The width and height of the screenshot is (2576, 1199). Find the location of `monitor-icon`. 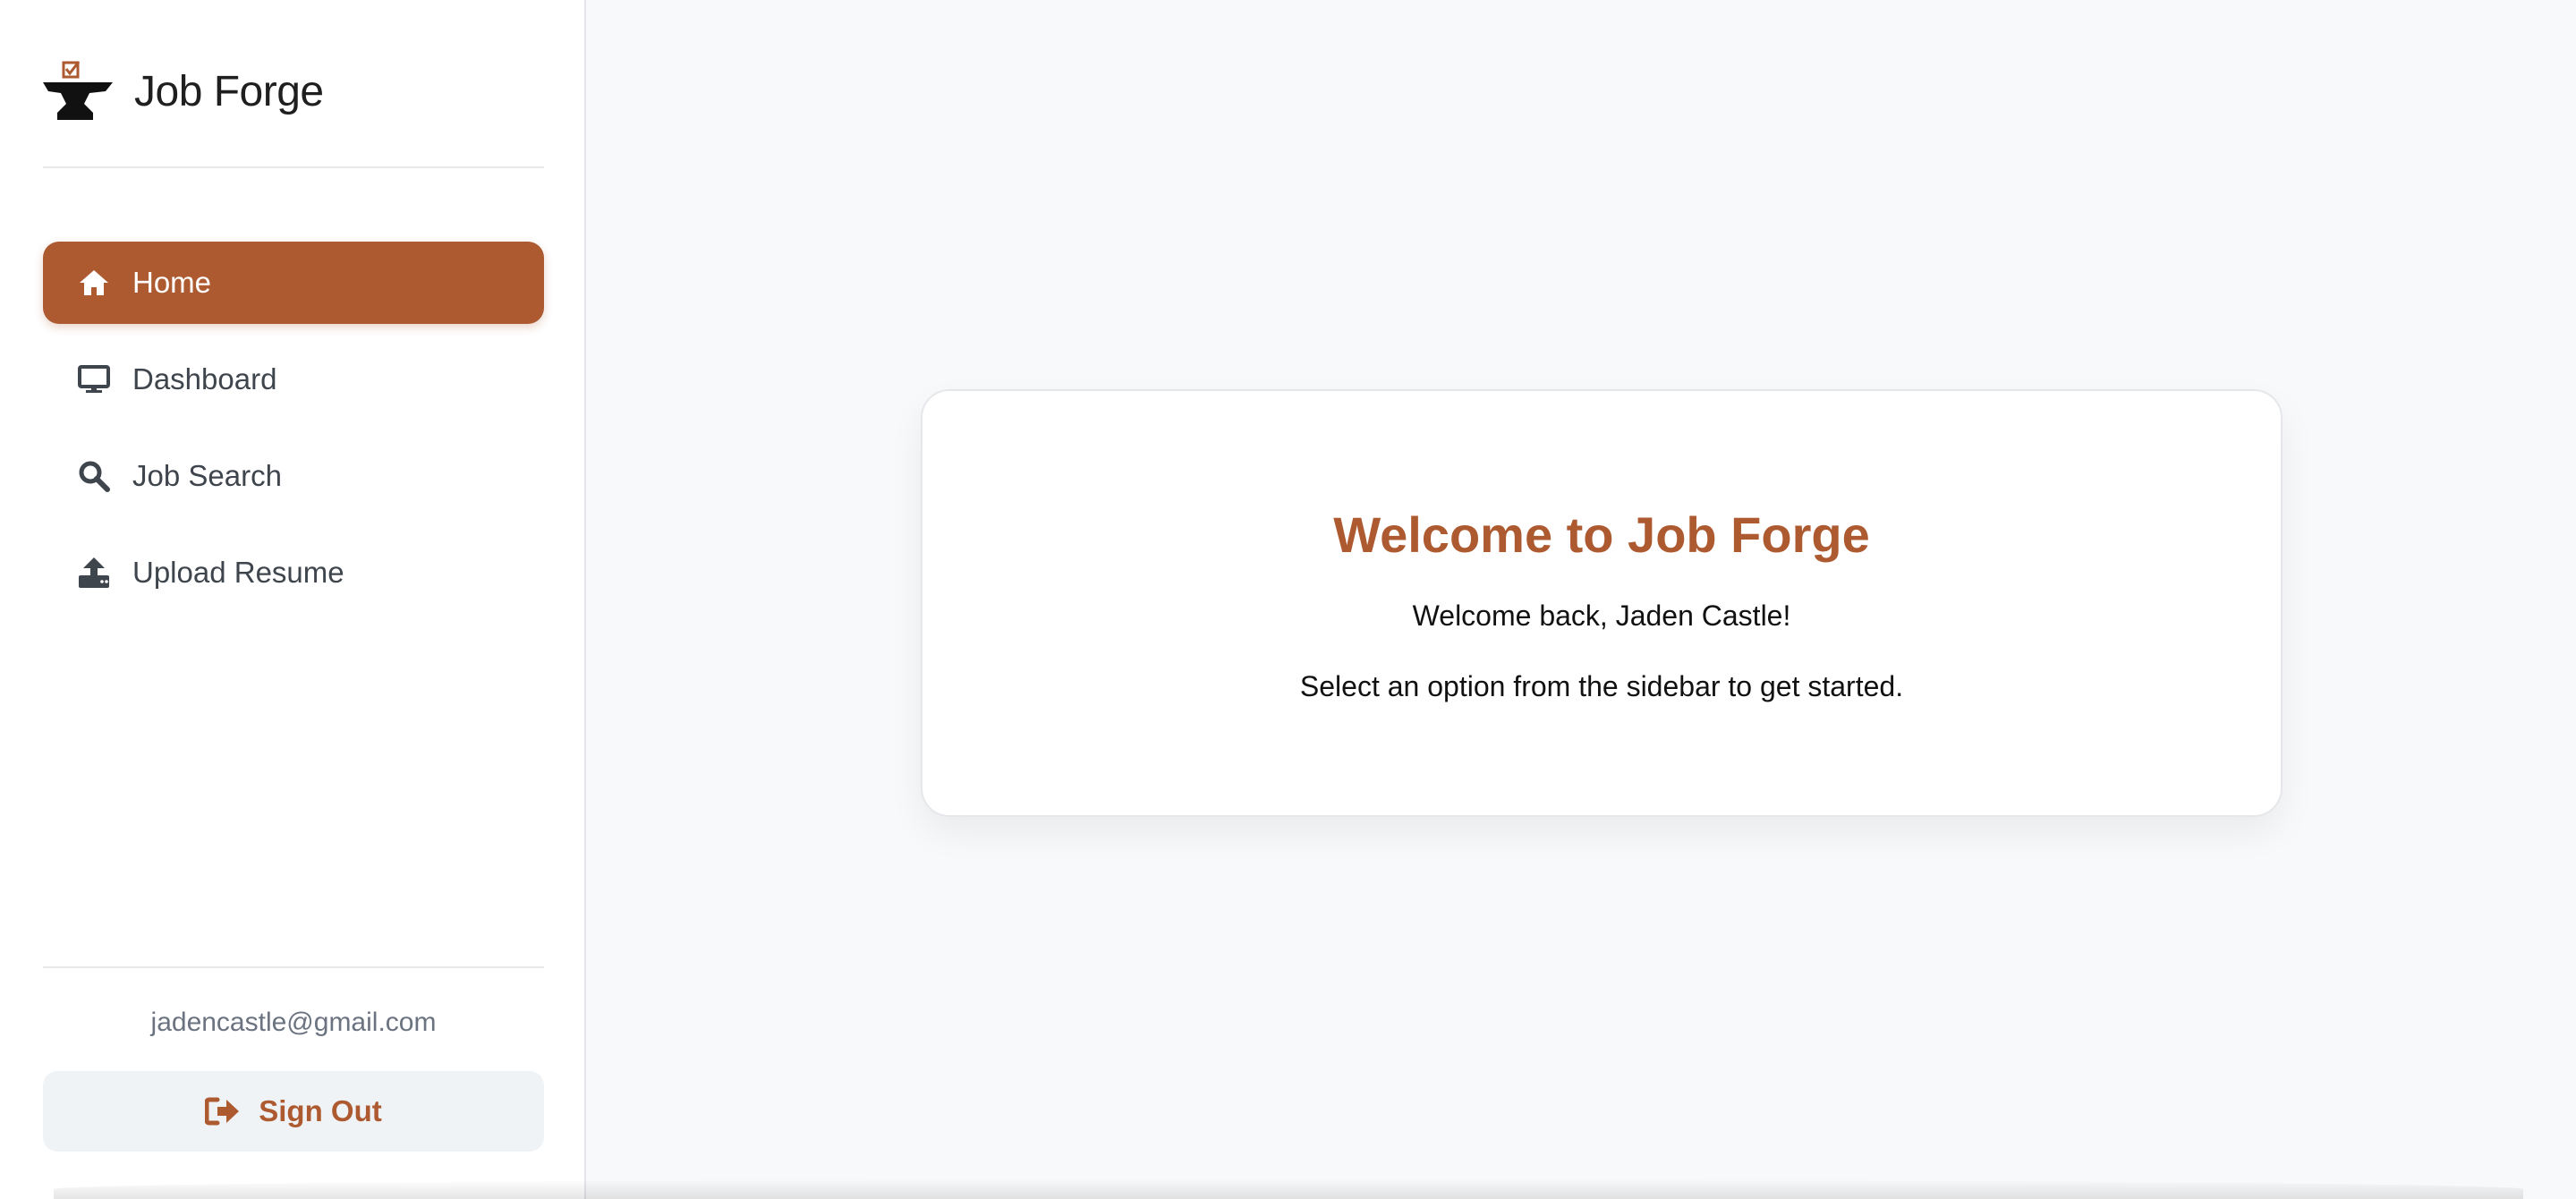

monitor-icon is located at coordinates (94, 379).